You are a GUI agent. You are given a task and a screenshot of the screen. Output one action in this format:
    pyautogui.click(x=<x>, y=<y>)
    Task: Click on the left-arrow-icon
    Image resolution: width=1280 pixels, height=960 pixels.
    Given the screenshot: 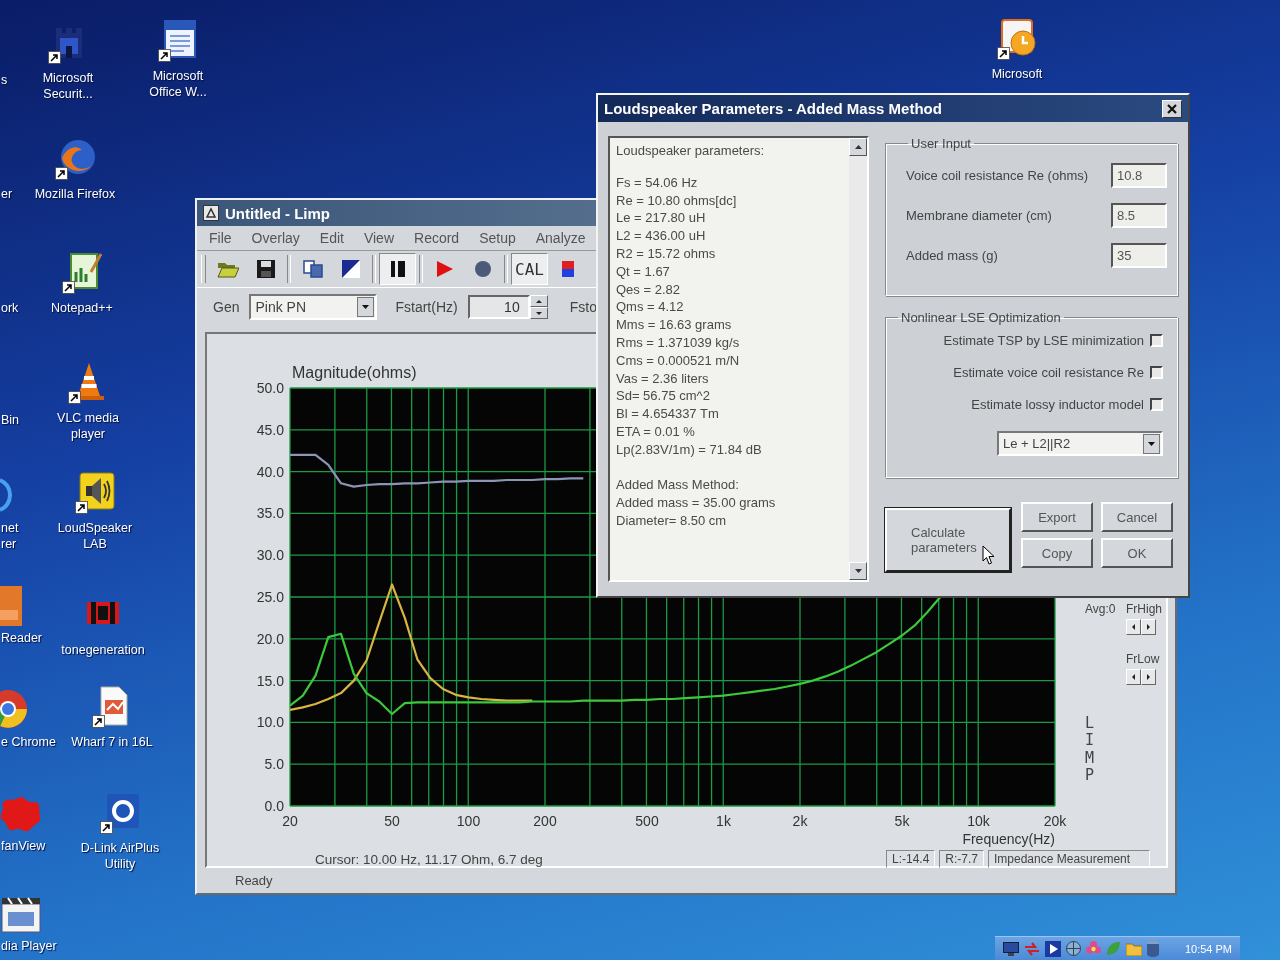 What is the action you would take?
    pyautogui.click(x=1133, y=627)
    